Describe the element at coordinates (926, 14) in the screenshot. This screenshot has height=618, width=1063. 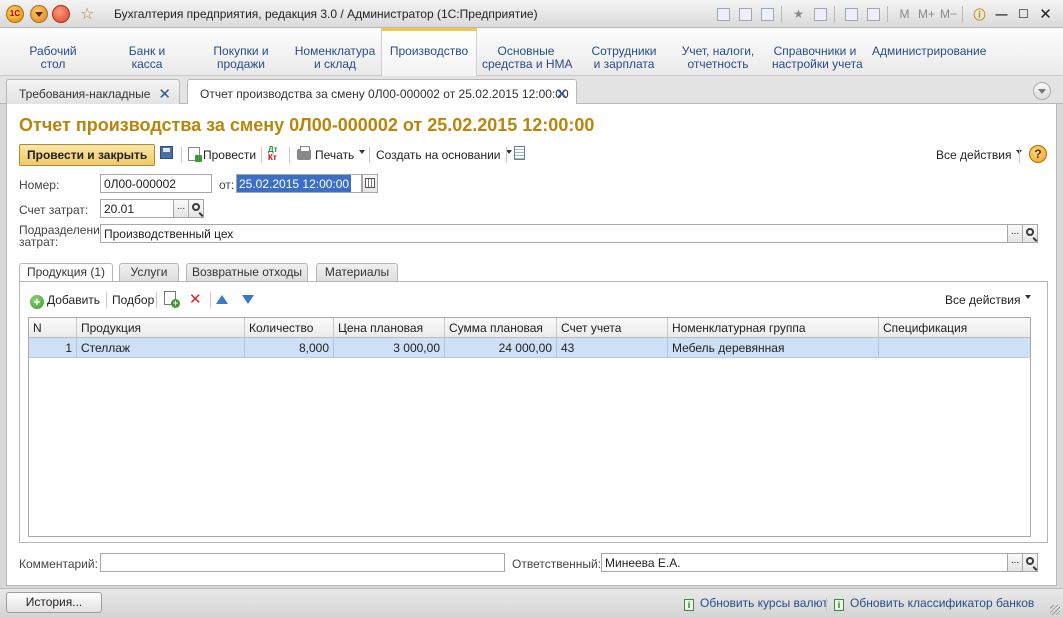
I see `m-plus-icon: M+` at that location.